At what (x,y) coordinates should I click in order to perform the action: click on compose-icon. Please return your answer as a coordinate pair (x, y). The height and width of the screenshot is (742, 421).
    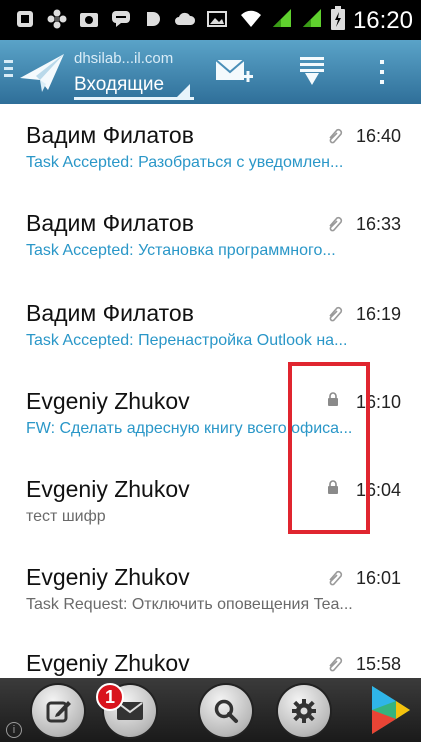
    Looking at the image, I should click on (58, 712).